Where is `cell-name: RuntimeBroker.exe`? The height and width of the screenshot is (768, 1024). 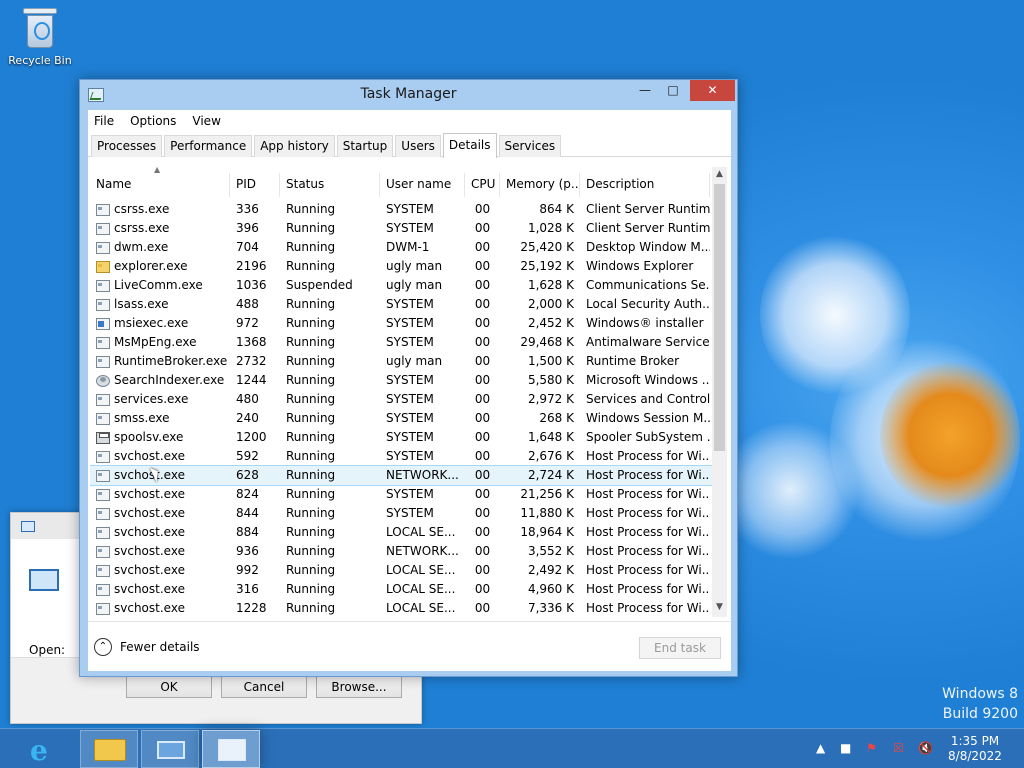 cell-name: RuntimeBroker.exe is located at coordinates (160, 361).